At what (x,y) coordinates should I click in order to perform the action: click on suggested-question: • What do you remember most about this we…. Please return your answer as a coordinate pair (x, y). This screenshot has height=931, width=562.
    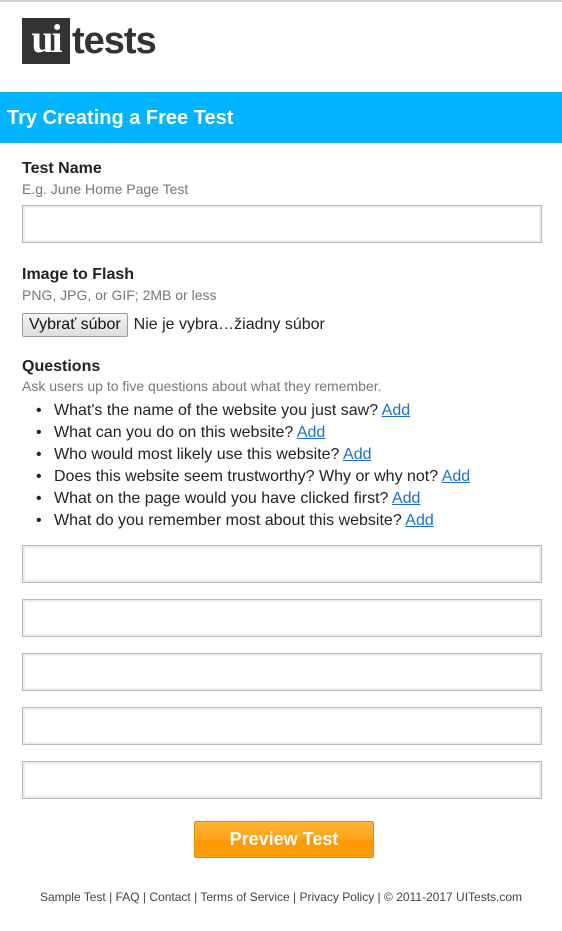
    Looking at the image, I should click on (282, 522).